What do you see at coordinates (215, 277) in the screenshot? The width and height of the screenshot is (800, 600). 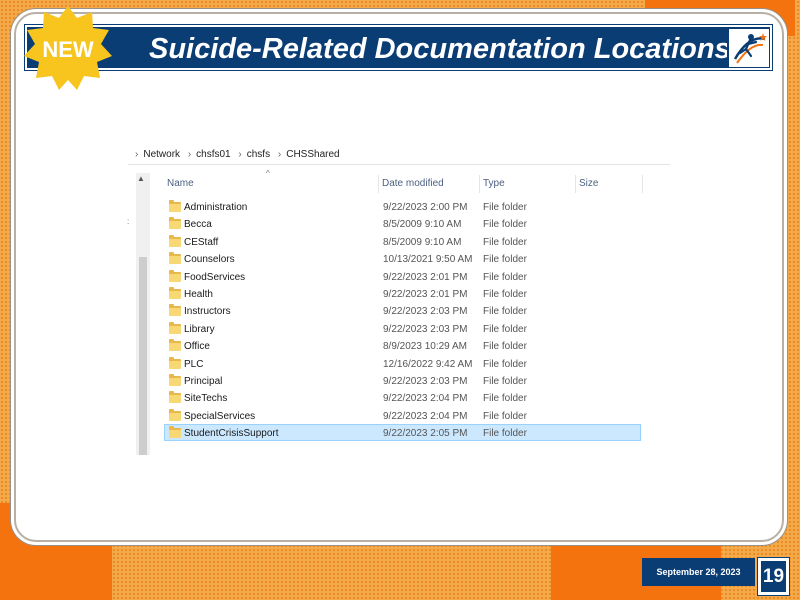 I see `file-name: FoodServices` at bounding box center [215, 277].